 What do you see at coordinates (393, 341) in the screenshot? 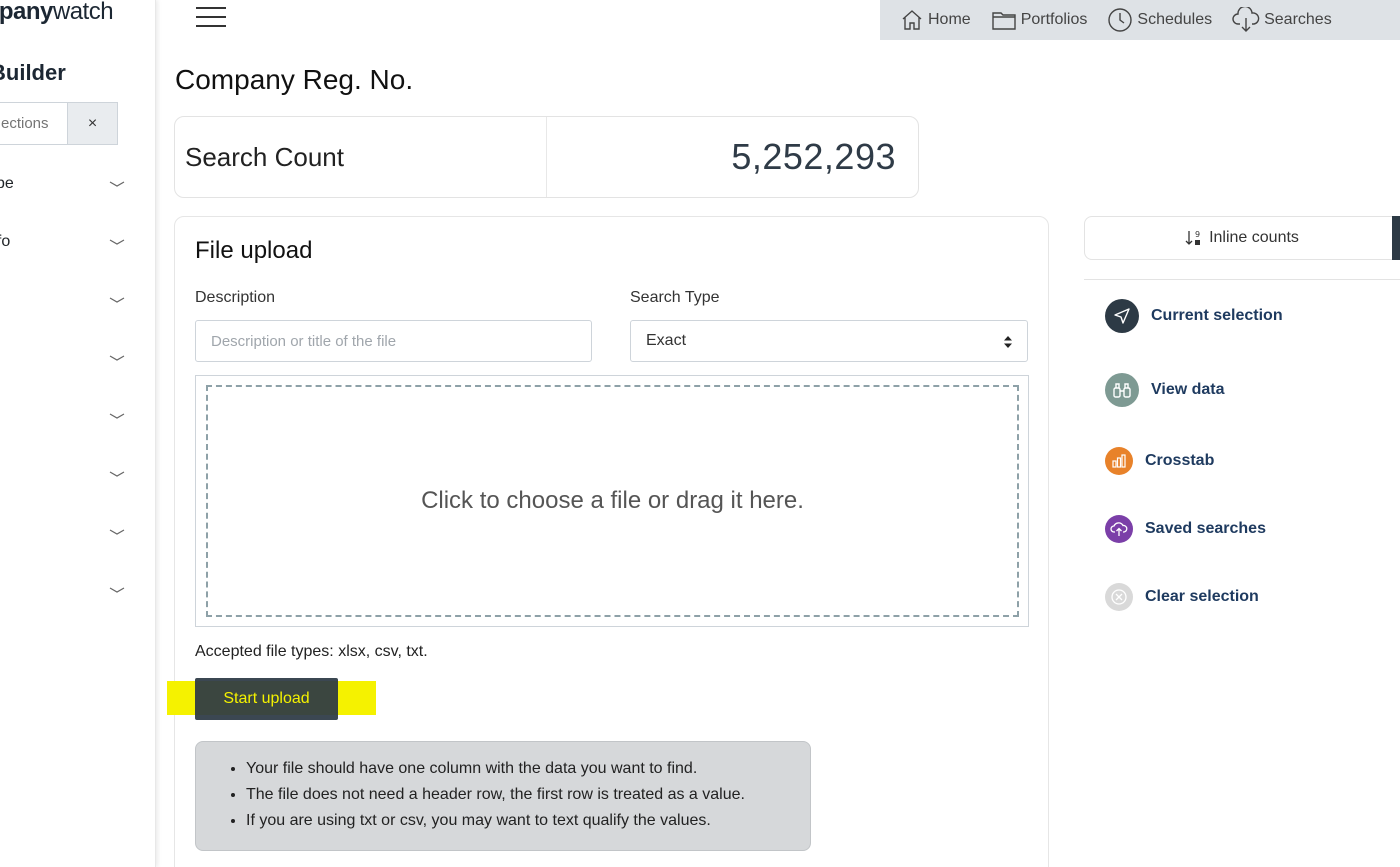
I see `description-input` at bounding box center [393, 341].